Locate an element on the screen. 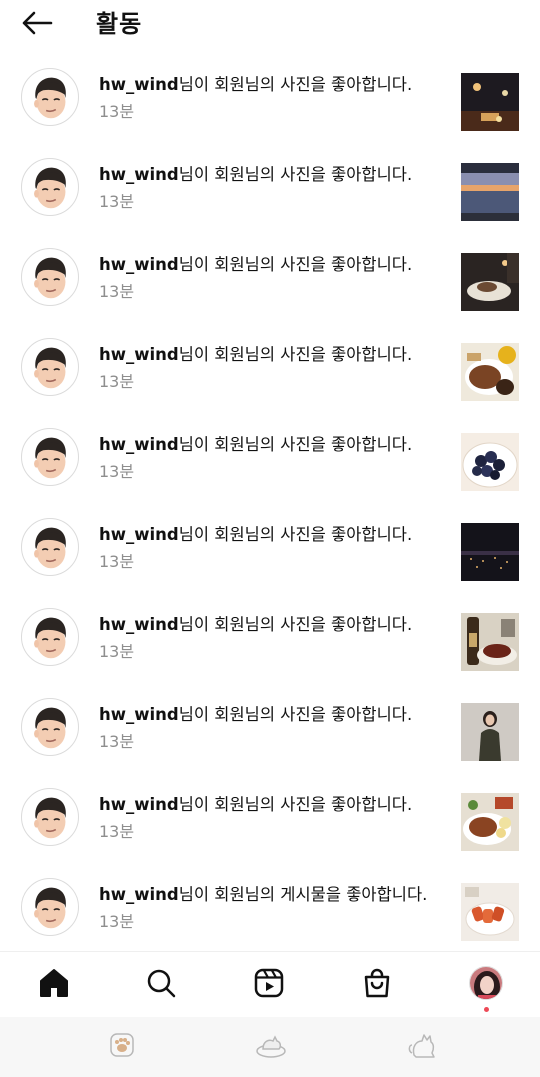  bottom-nav is located at coordinates (270, 984).